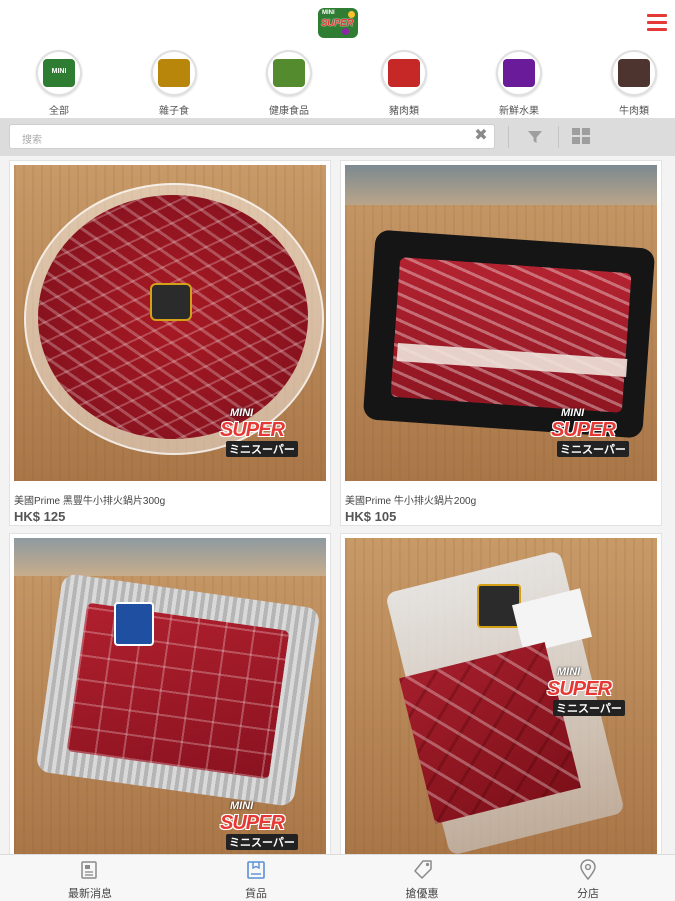 This screenshot has width=675, height=901. Describe the element at coordinates (634, 111) in the screenshot. I see `category-label: 牛肉類` at that location.